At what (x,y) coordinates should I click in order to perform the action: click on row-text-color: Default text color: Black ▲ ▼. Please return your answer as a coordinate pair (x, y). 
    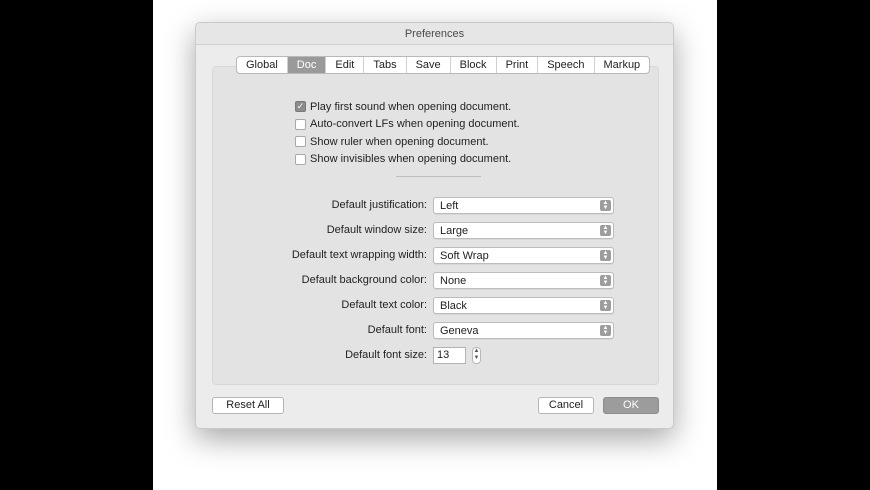
    Looking at the image, I should click on (434, 306).